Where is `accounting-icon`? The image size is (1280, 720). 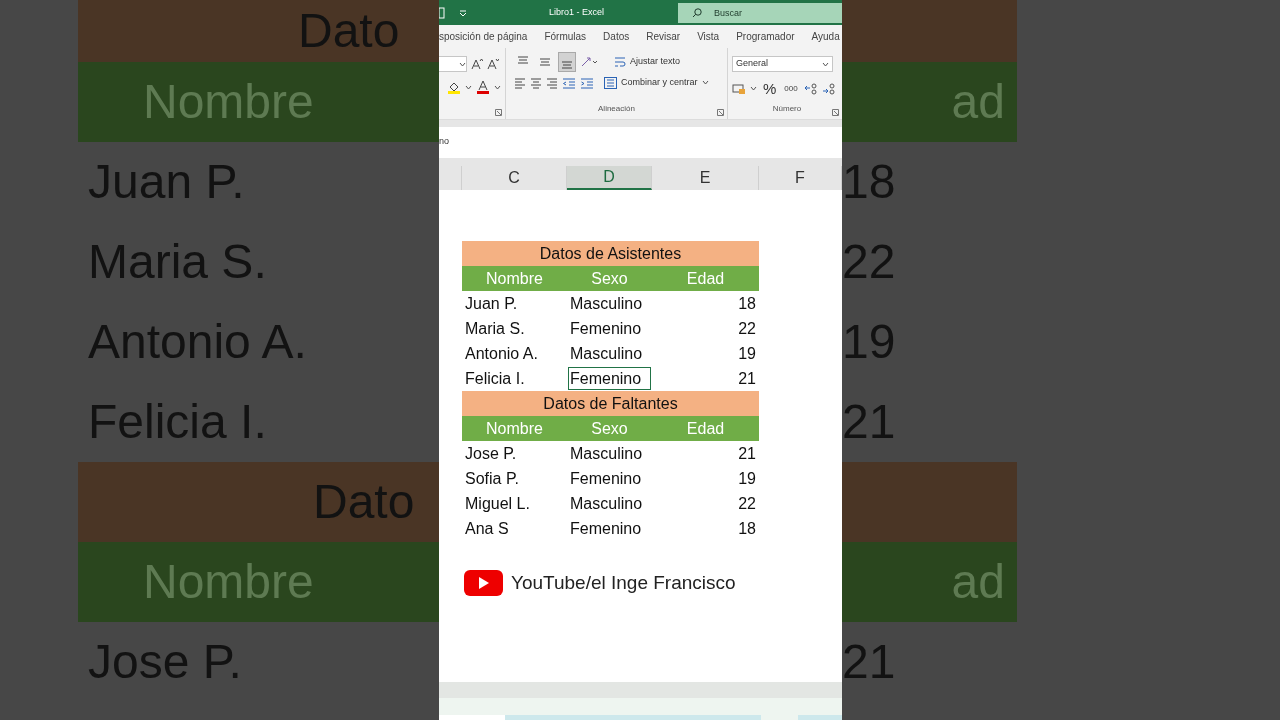
accounting-icon is located at coordinates (739, 88).